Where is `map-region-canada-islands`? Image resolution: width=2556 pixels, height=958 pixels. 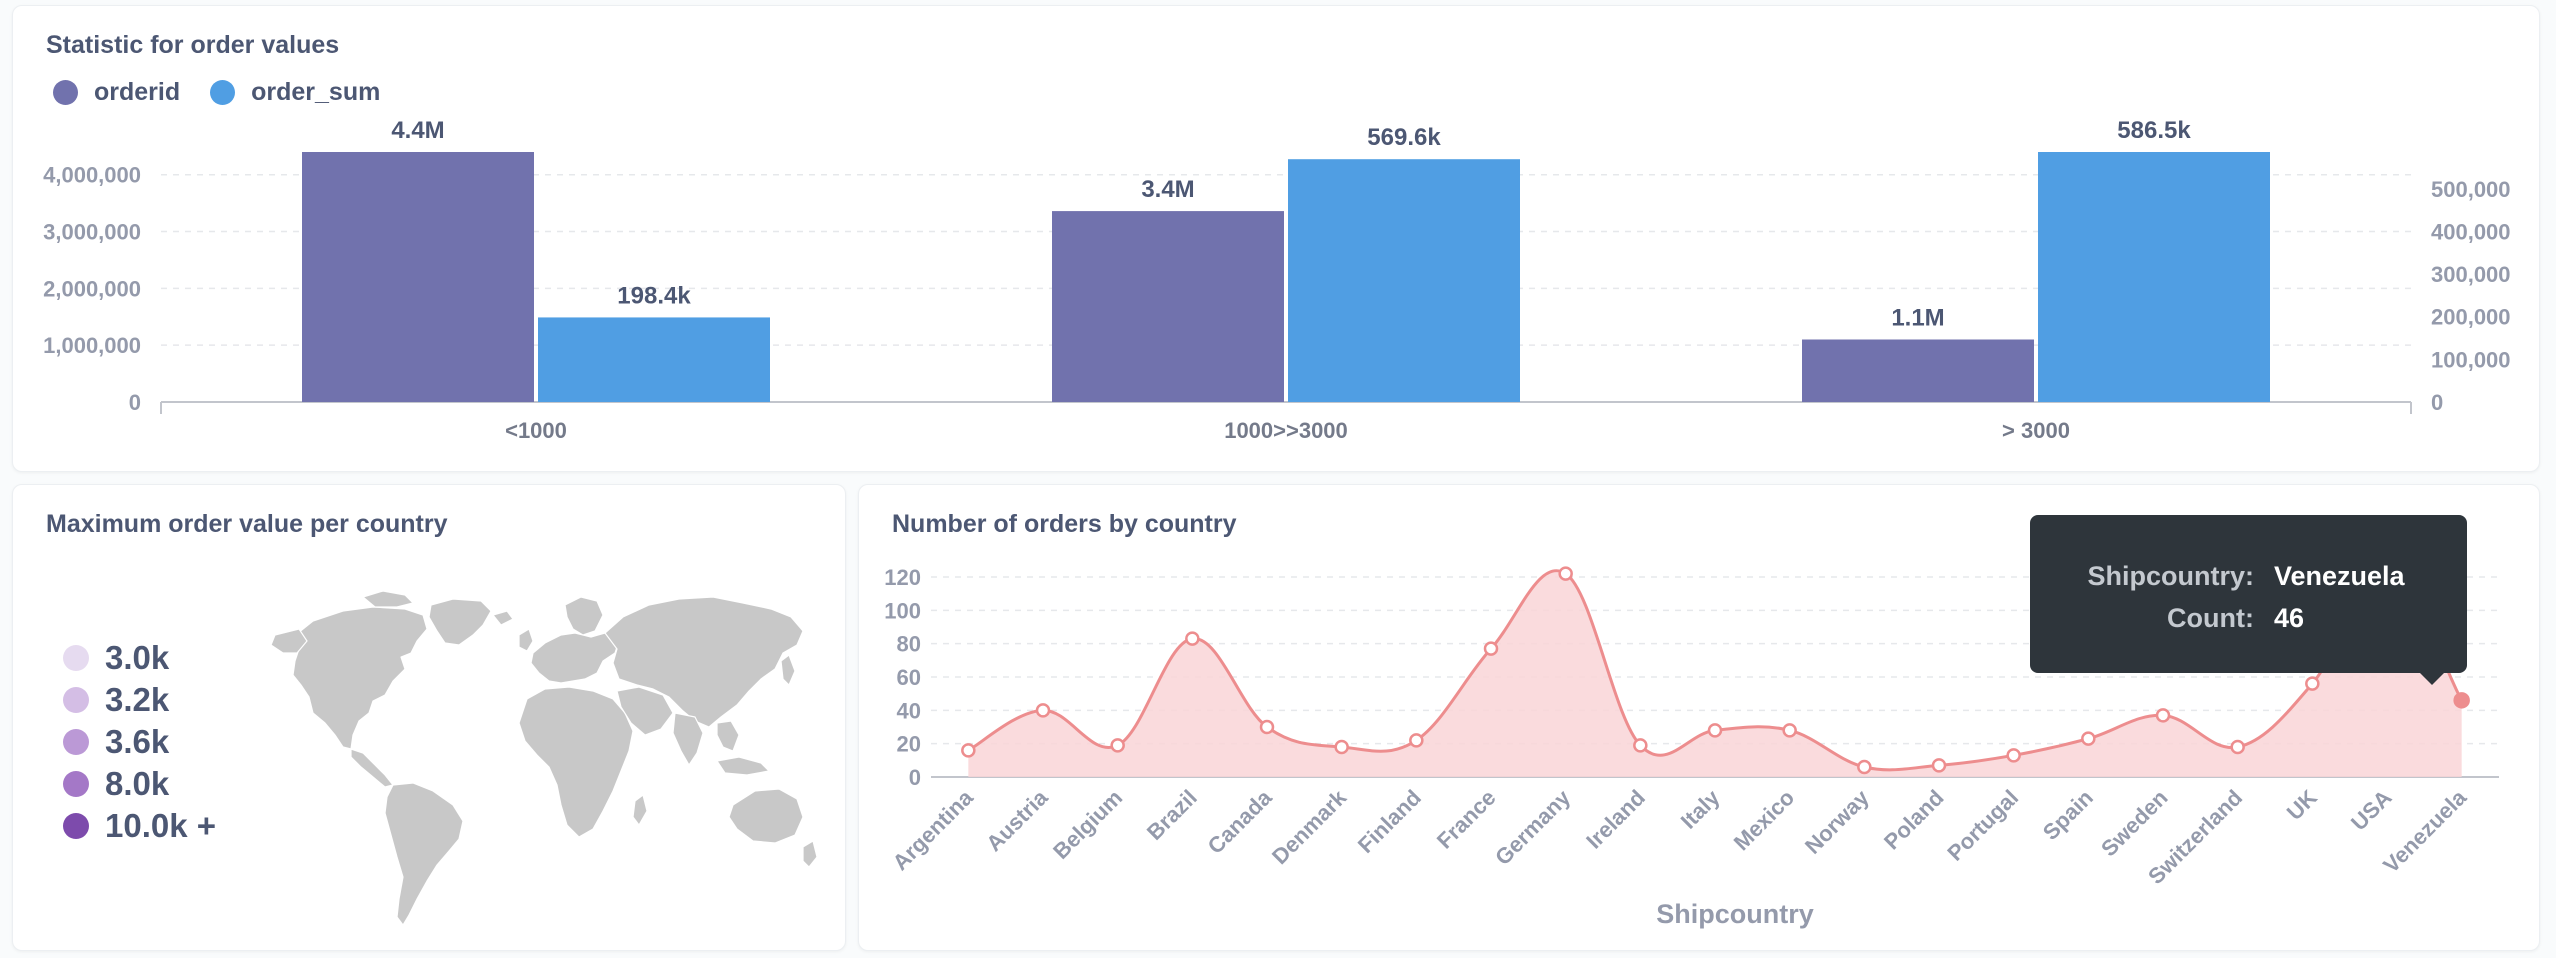
map-region-canada-islands is located at coordinates (388, 599).